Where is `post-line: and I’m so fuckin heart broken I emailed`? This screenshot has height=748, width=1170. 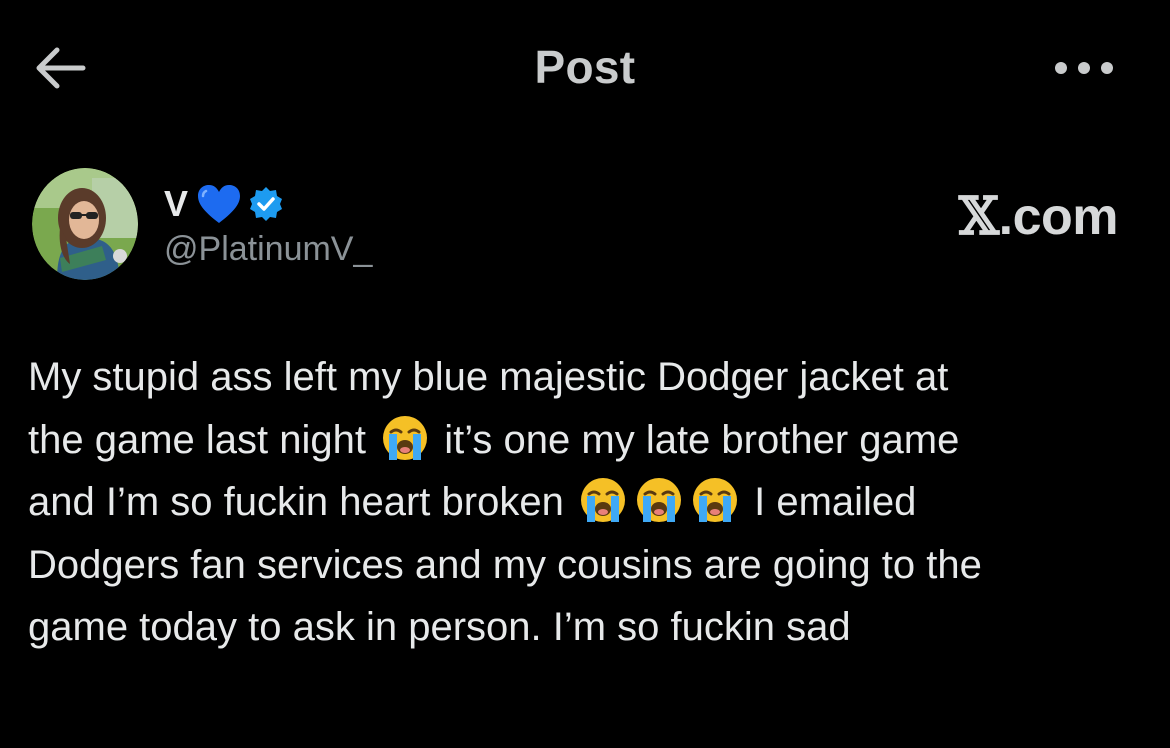 post-line: and I’m so fuckin heart broken I emailed is located at coordinates (583, 502).